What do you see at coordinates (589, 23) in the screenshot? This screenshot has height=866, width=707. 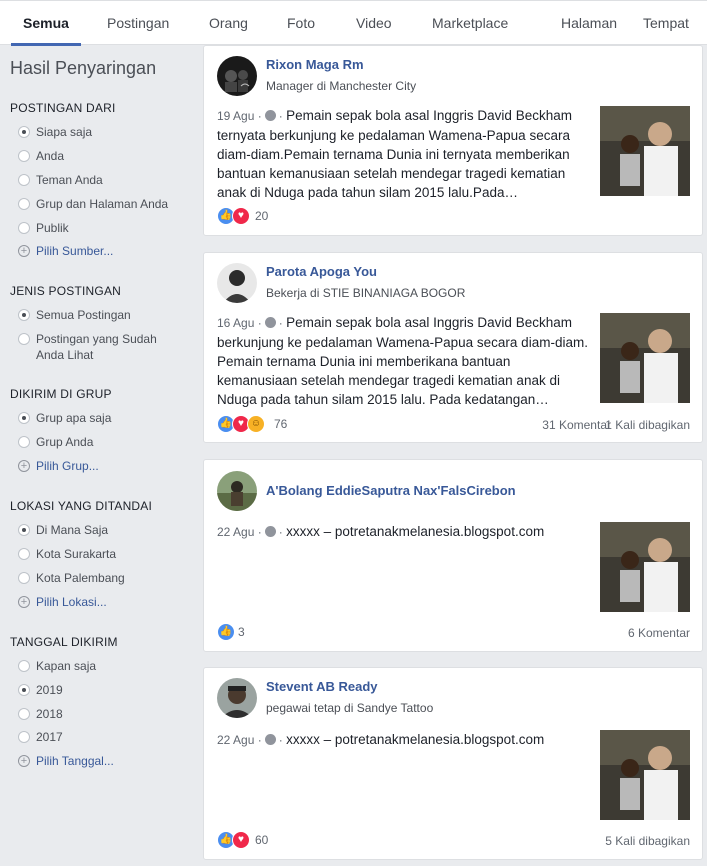 I see `tab-halaman: Halaman` at bounding box center [589, 23].